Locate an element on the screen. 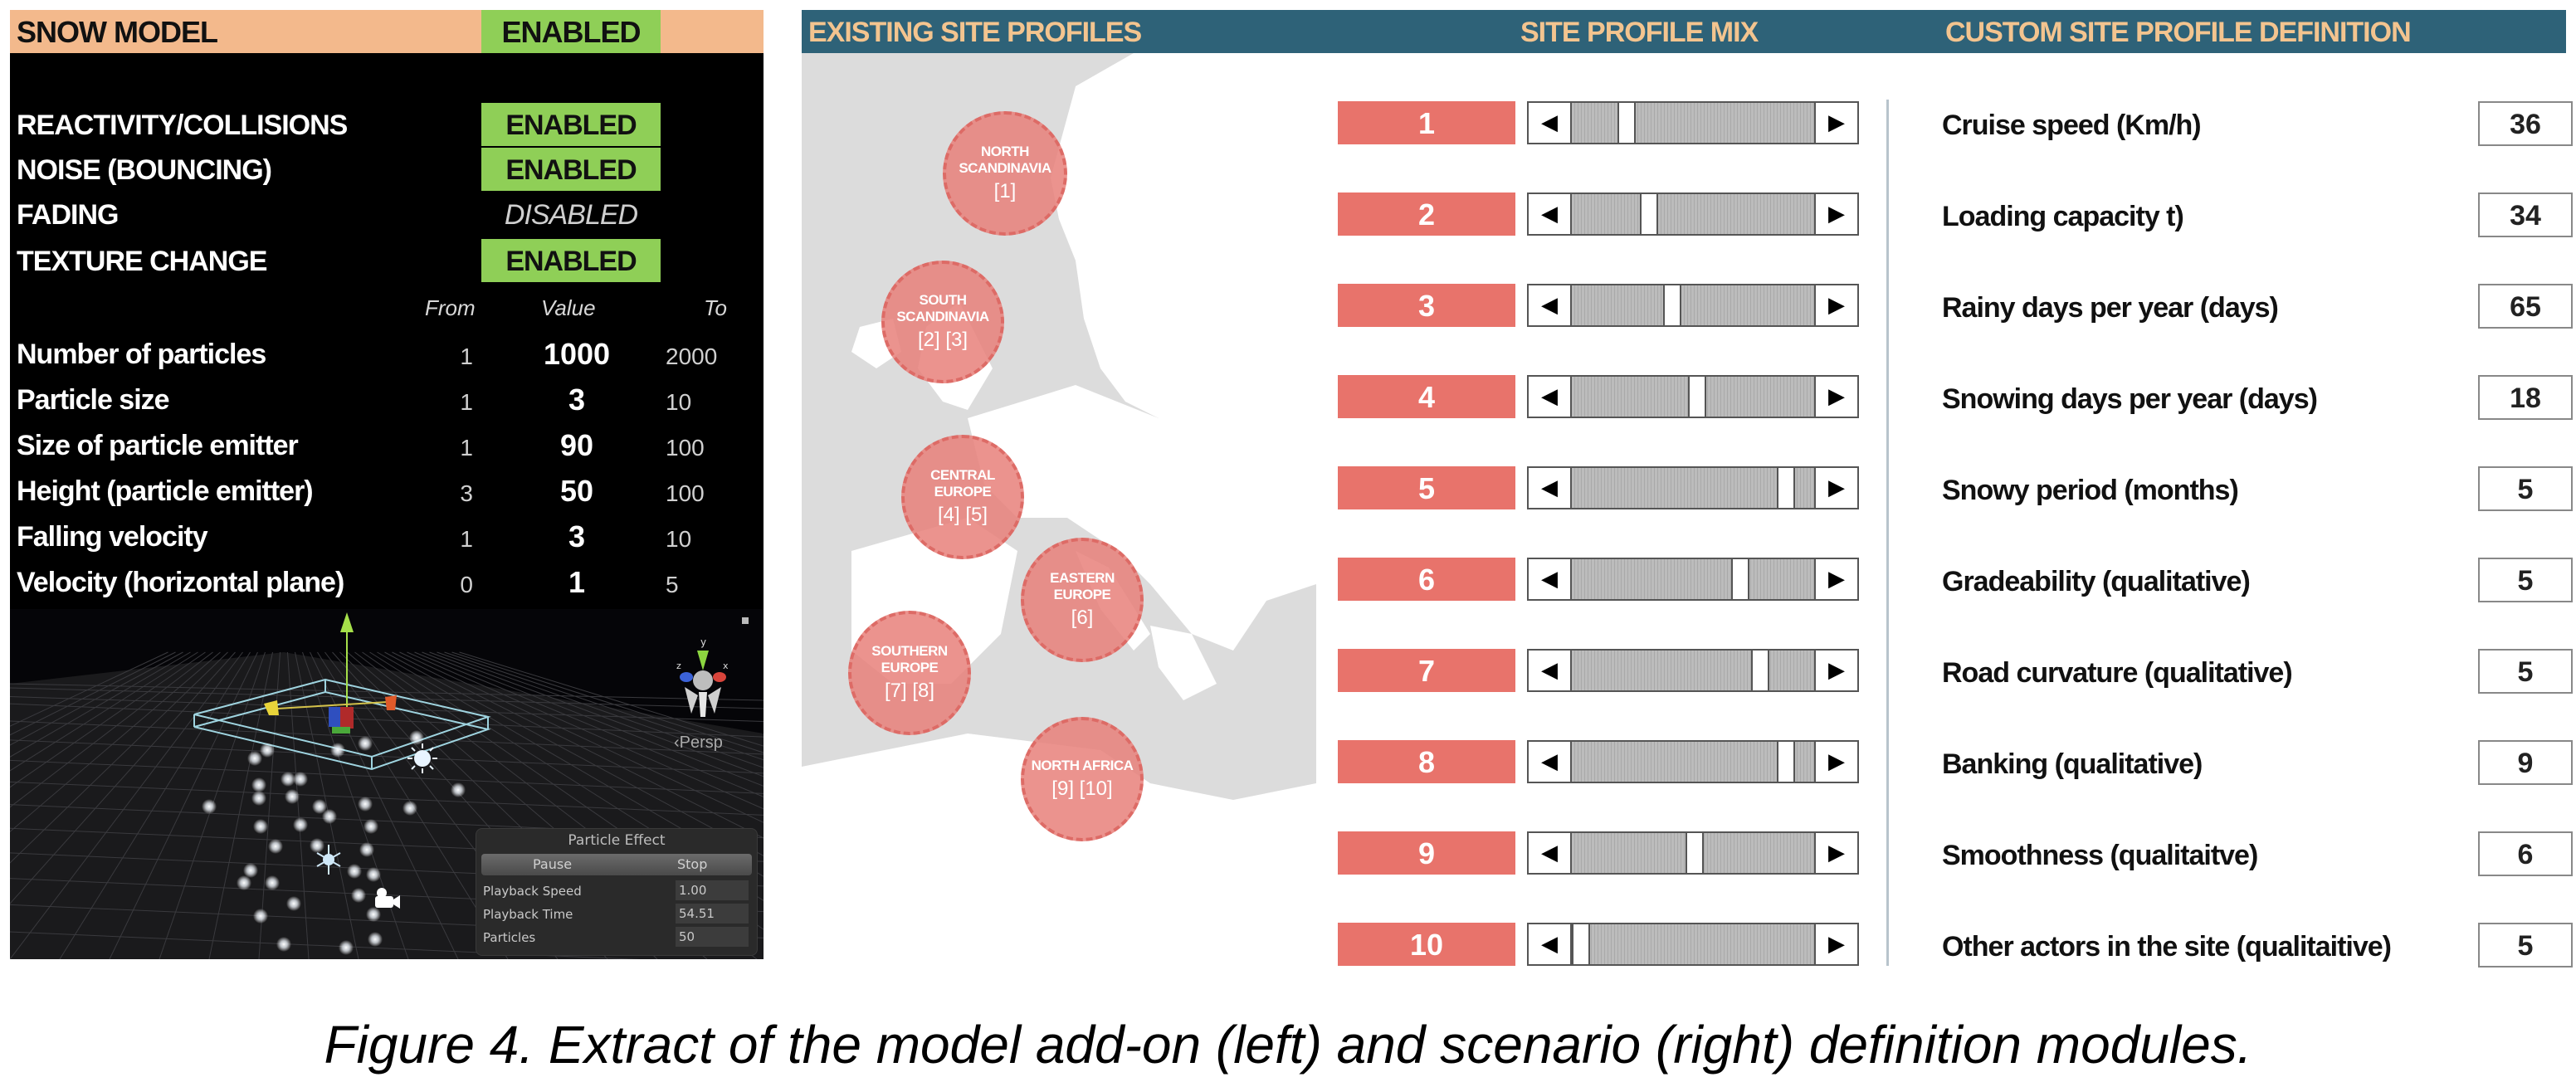  profile-parameter-label: Other actors in the site (qualitaitive) is located at coordinates (2167, 947).